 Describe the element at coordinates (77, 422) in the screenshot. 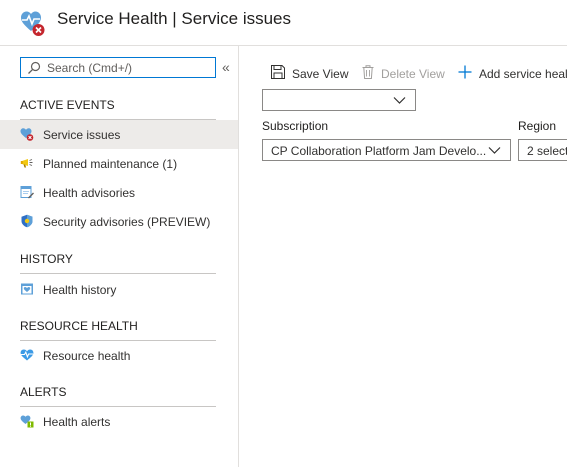

I see `sidebar-item-label: Health alerts` at that location.